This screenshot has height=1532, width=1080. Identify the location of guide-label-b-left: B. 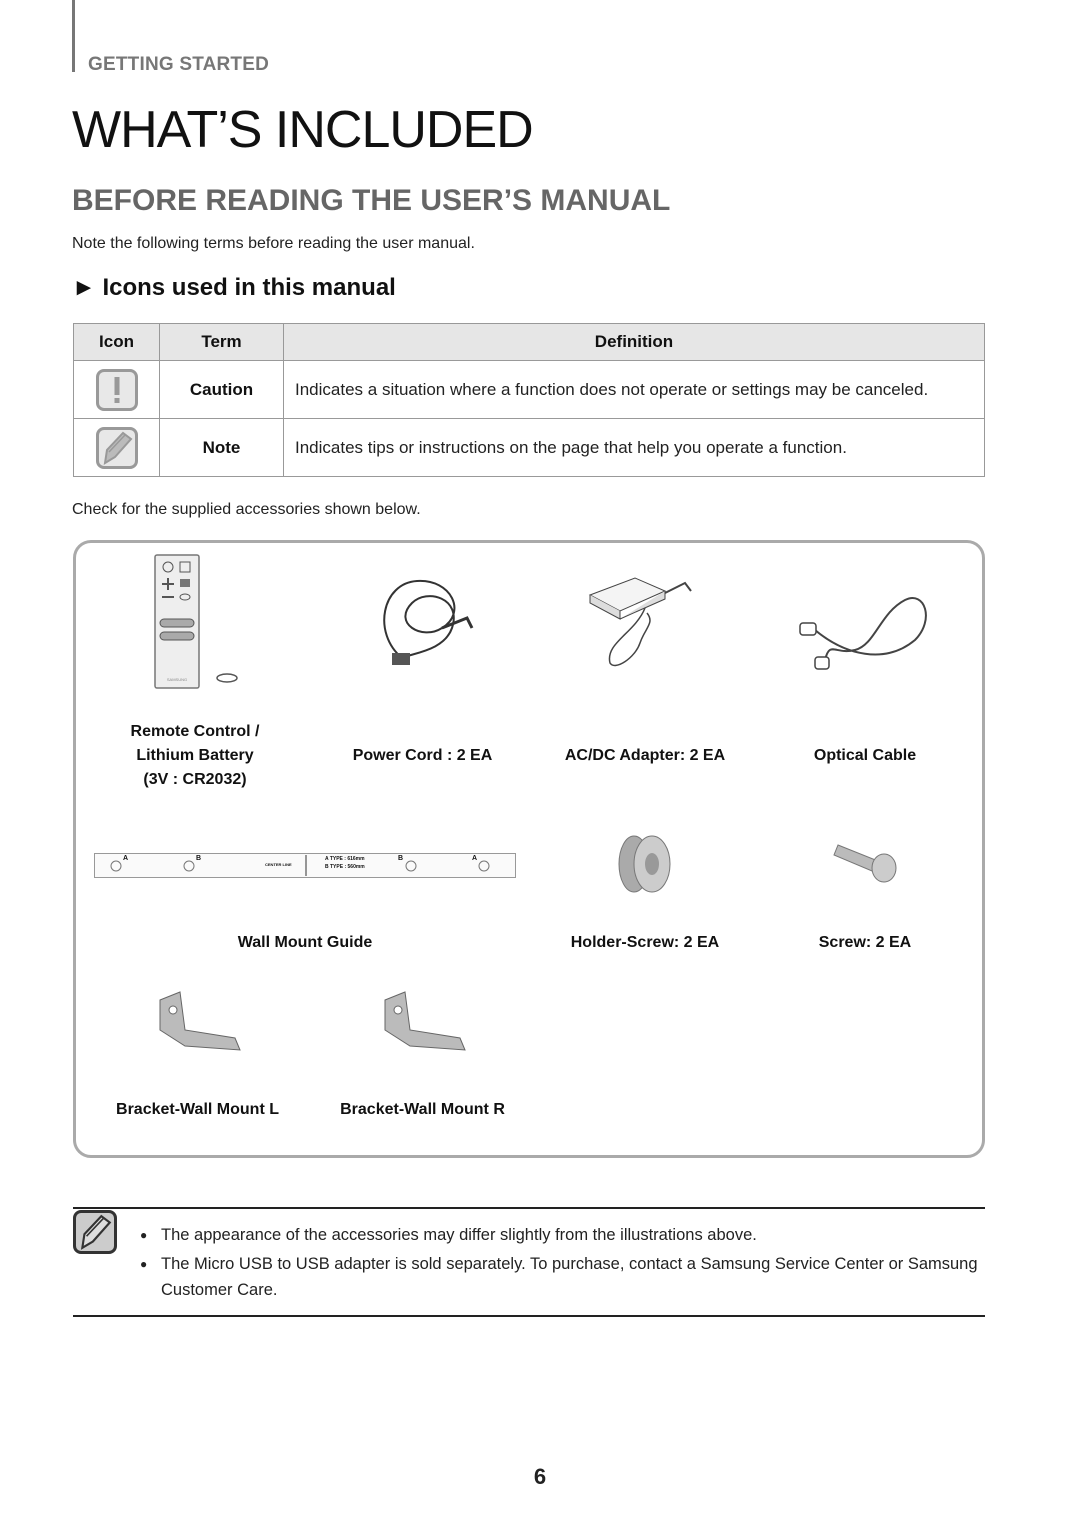
(199, 858).